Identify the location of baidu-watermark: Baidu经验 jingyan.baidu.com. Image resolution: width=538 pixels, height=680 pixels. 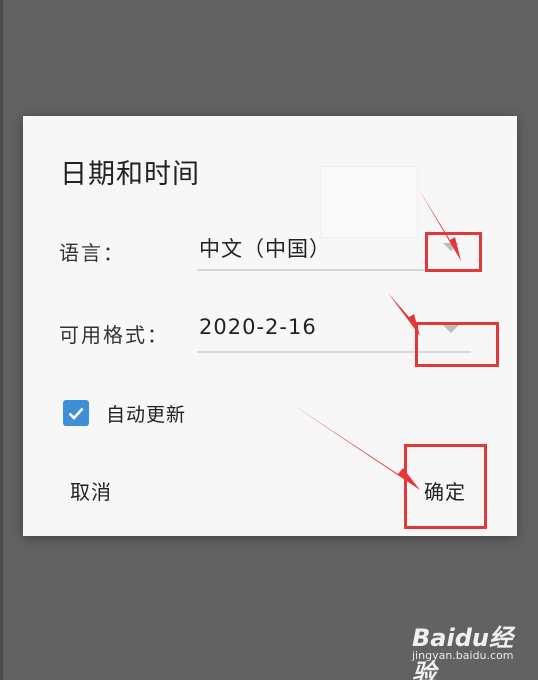
(470, 648).